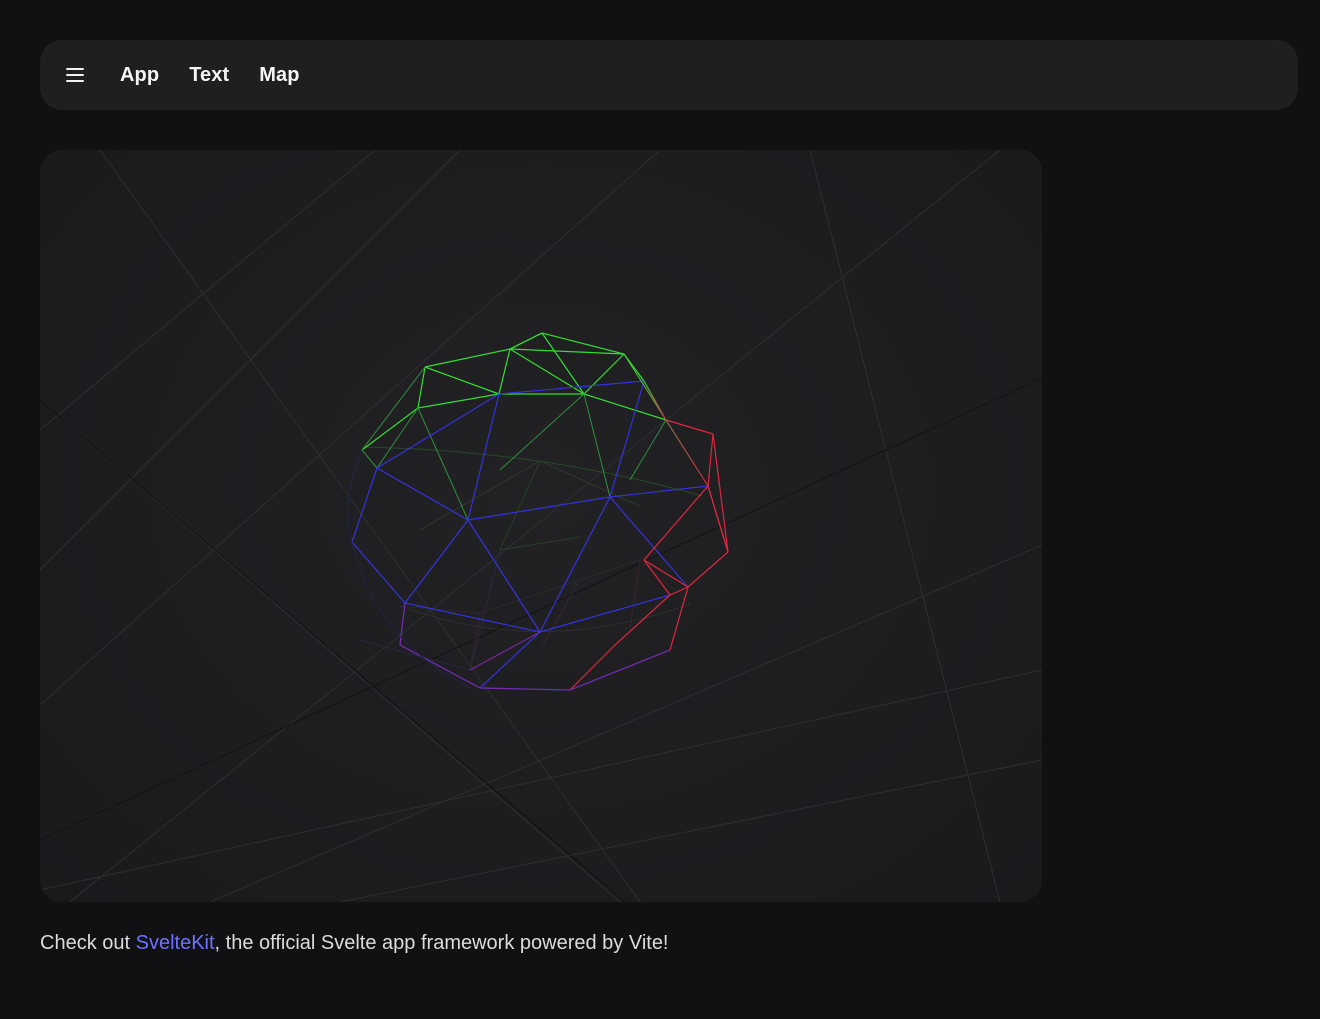  I want to click on top-navbar: App Text Map, so click(669, 75).